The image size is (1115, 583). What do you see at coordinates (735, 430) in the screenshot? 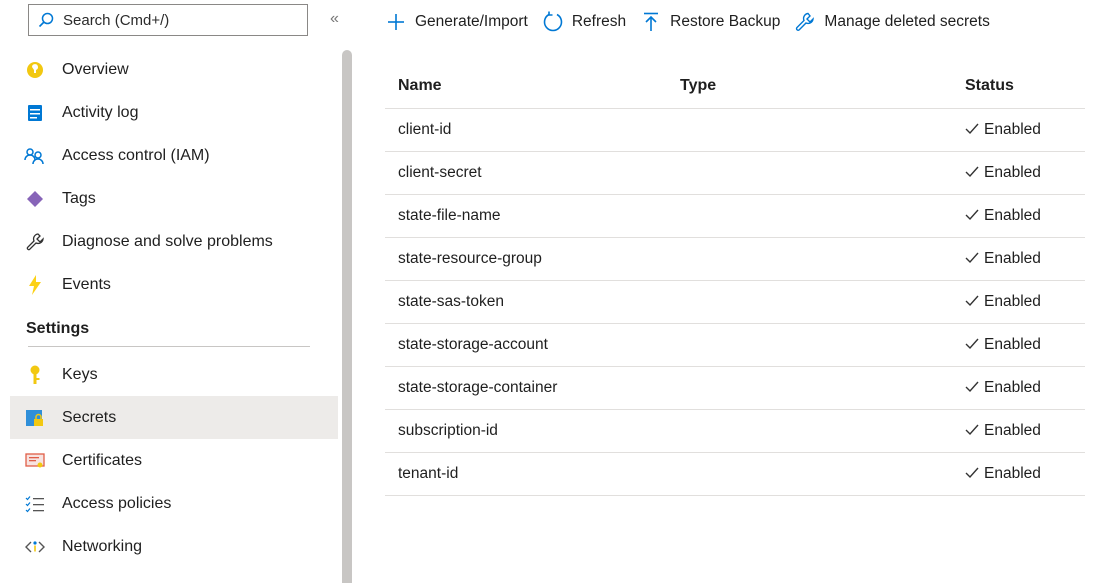
I see `table-row: subscription-id Enabled` at bounding box center [735, 430].